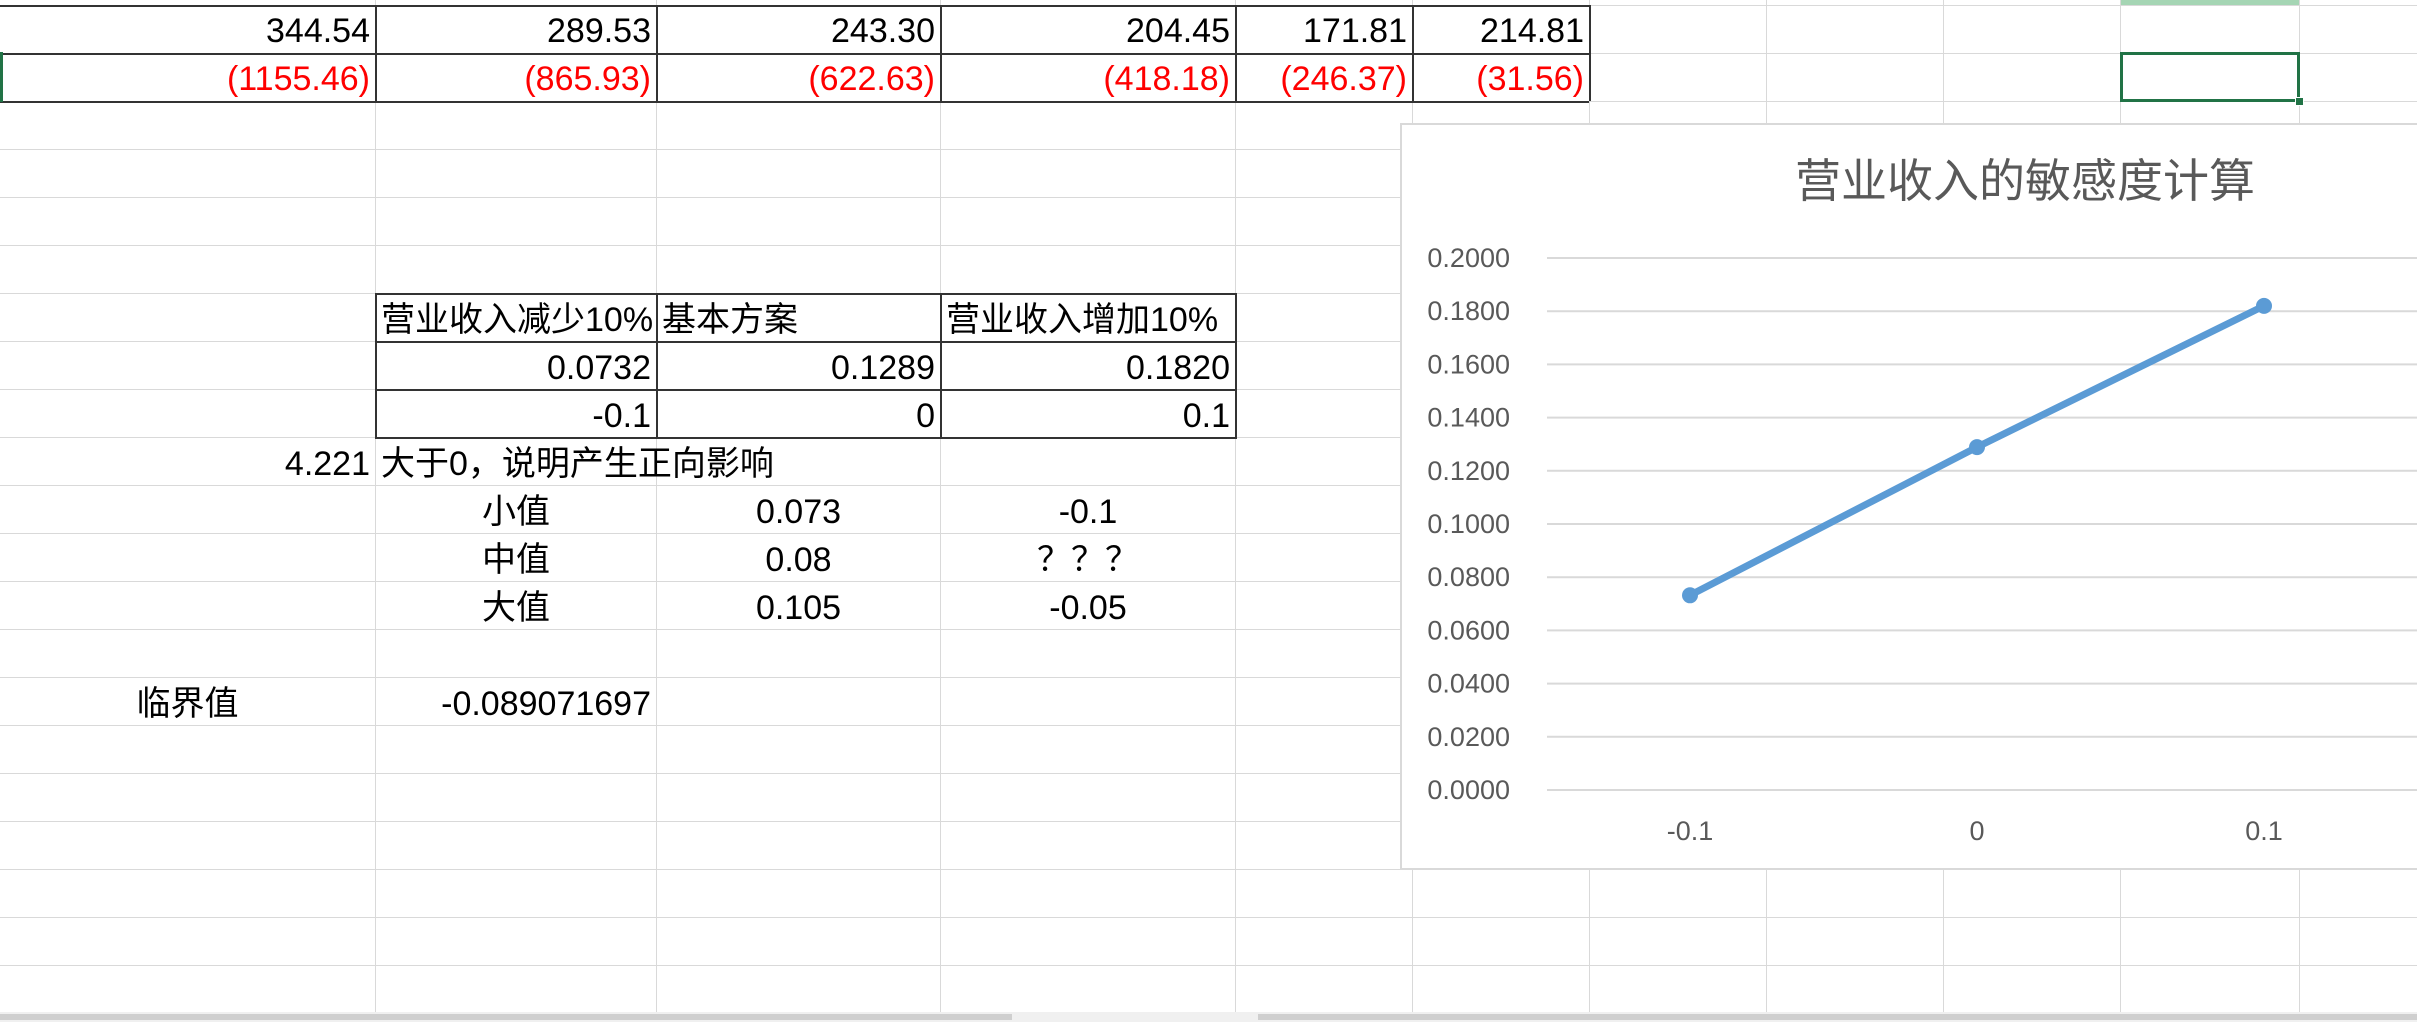 Image resolution: width=2417 pixels, height=1022 pixels. Describe the element at coordinates (1324, 79) in the screenshot. I see `cell-row2-col5: (246.37)` at that location.